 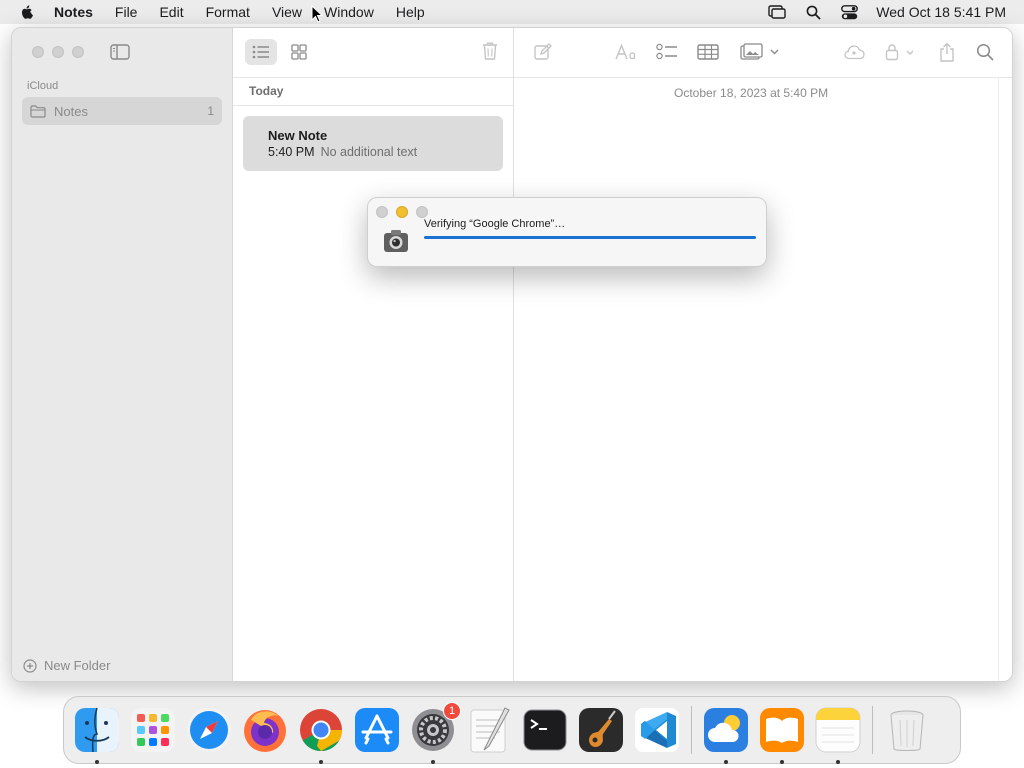 I want to click on editor-toolbar, so click(x=763, y=53).